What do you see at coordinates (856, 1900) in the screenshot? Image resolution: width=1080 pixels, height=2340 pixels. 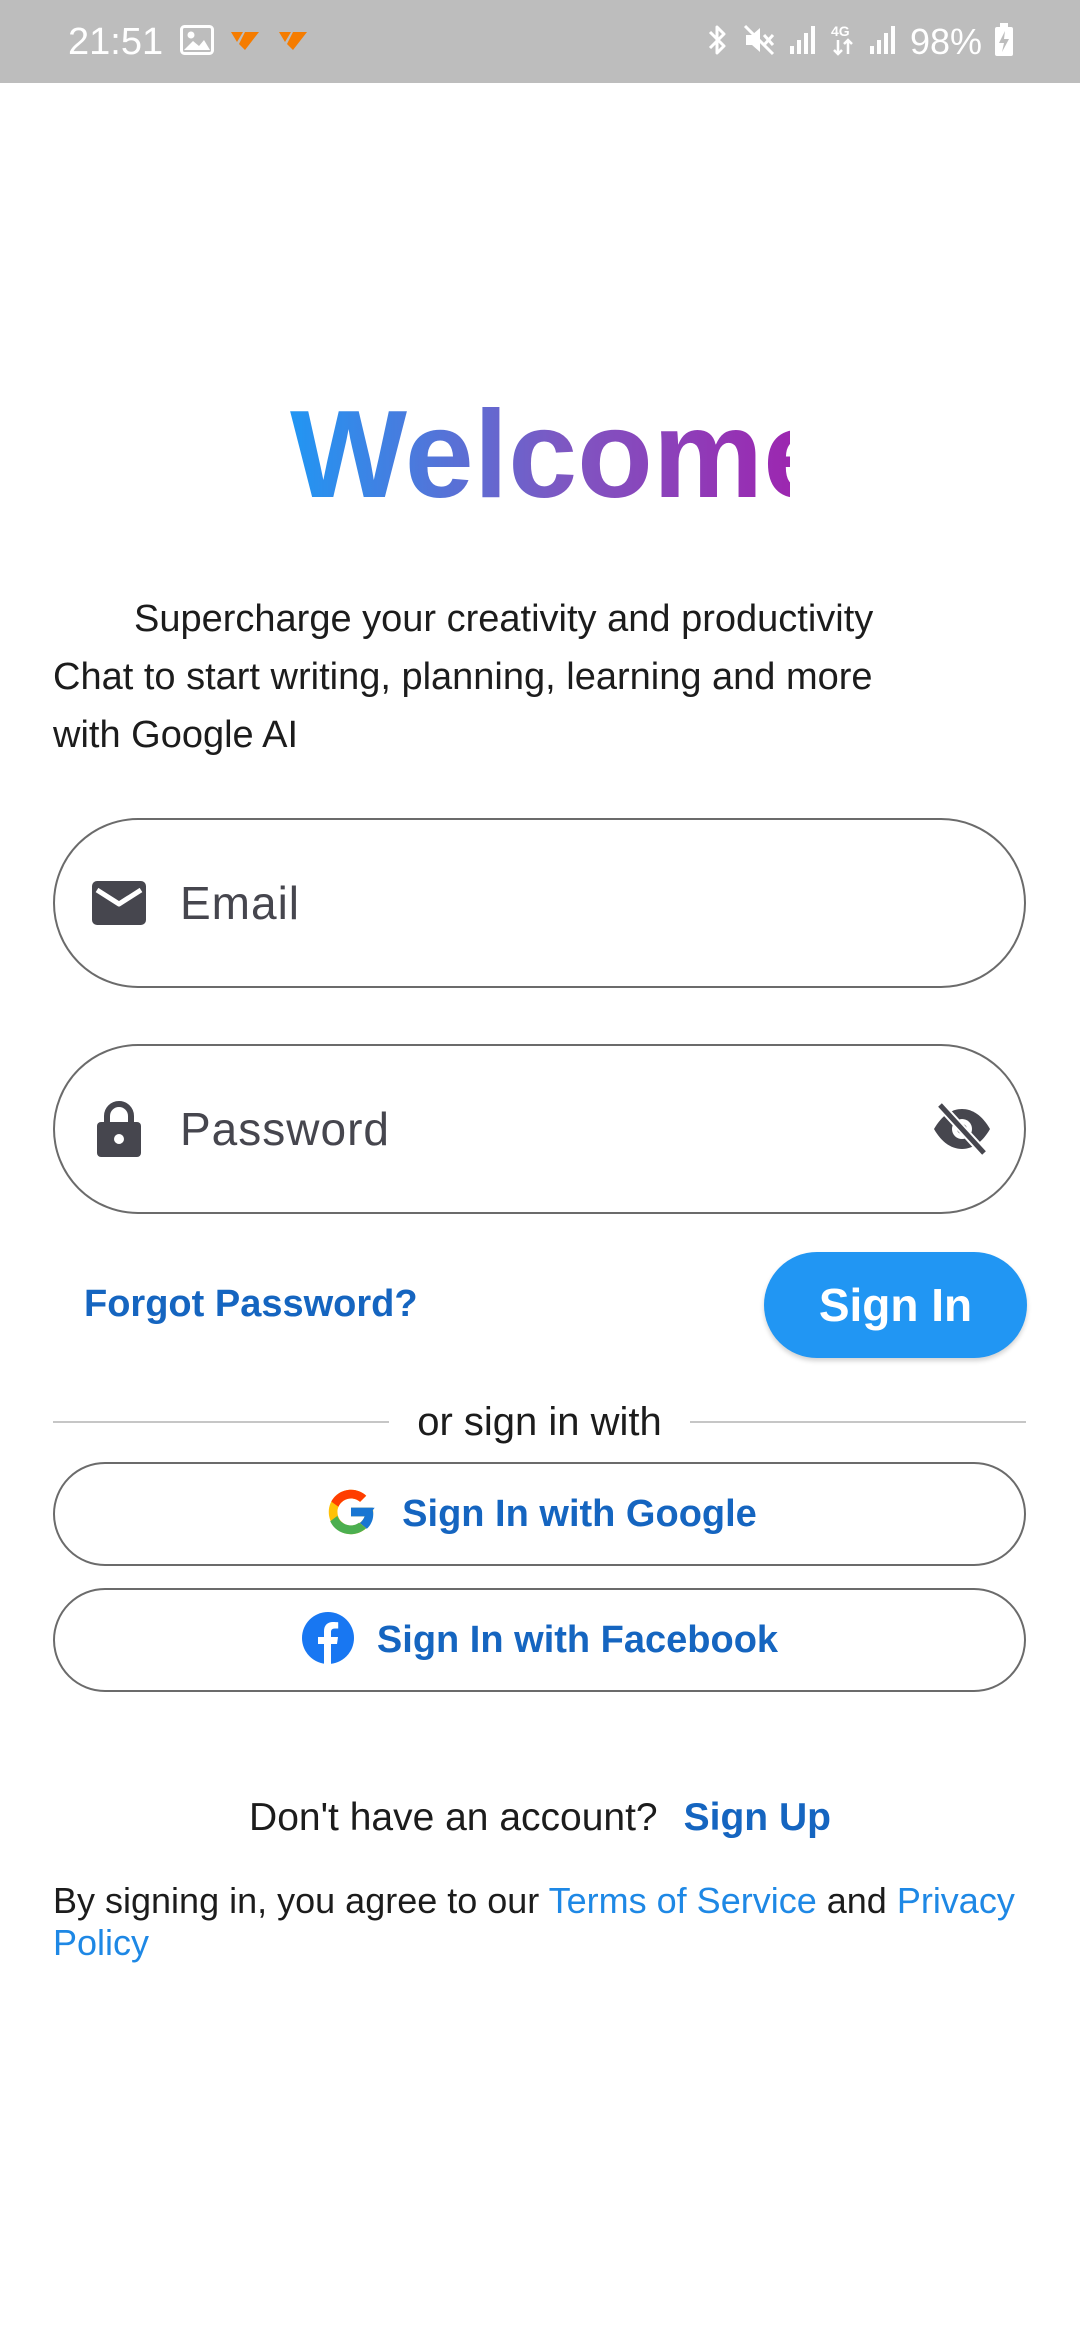 I see `terms-and: and` at bounding box center [856, 1900].